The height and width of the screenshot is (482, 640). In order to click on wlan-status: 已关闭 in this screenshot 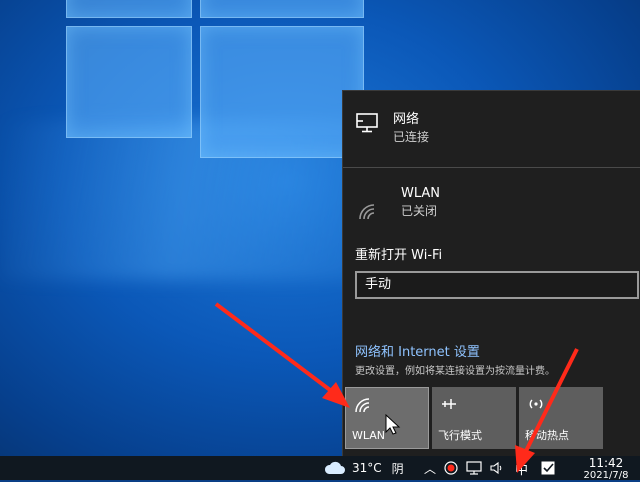, I will do `click(419, 211)`.